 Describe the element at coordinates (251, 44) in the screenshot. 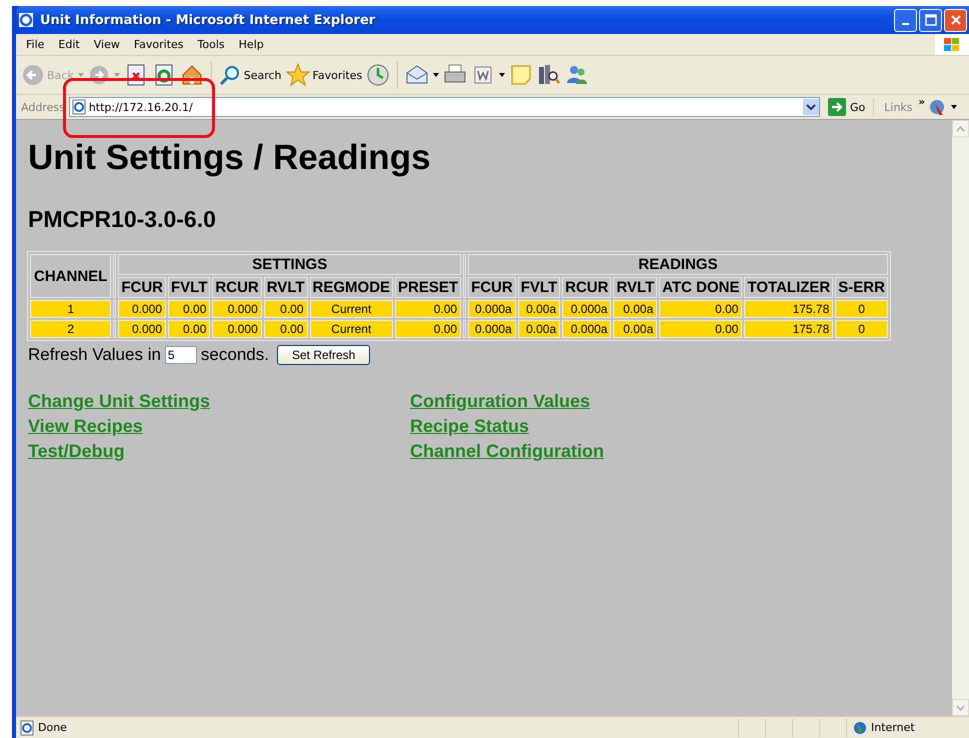

I see `menu-item: Help` at that location.